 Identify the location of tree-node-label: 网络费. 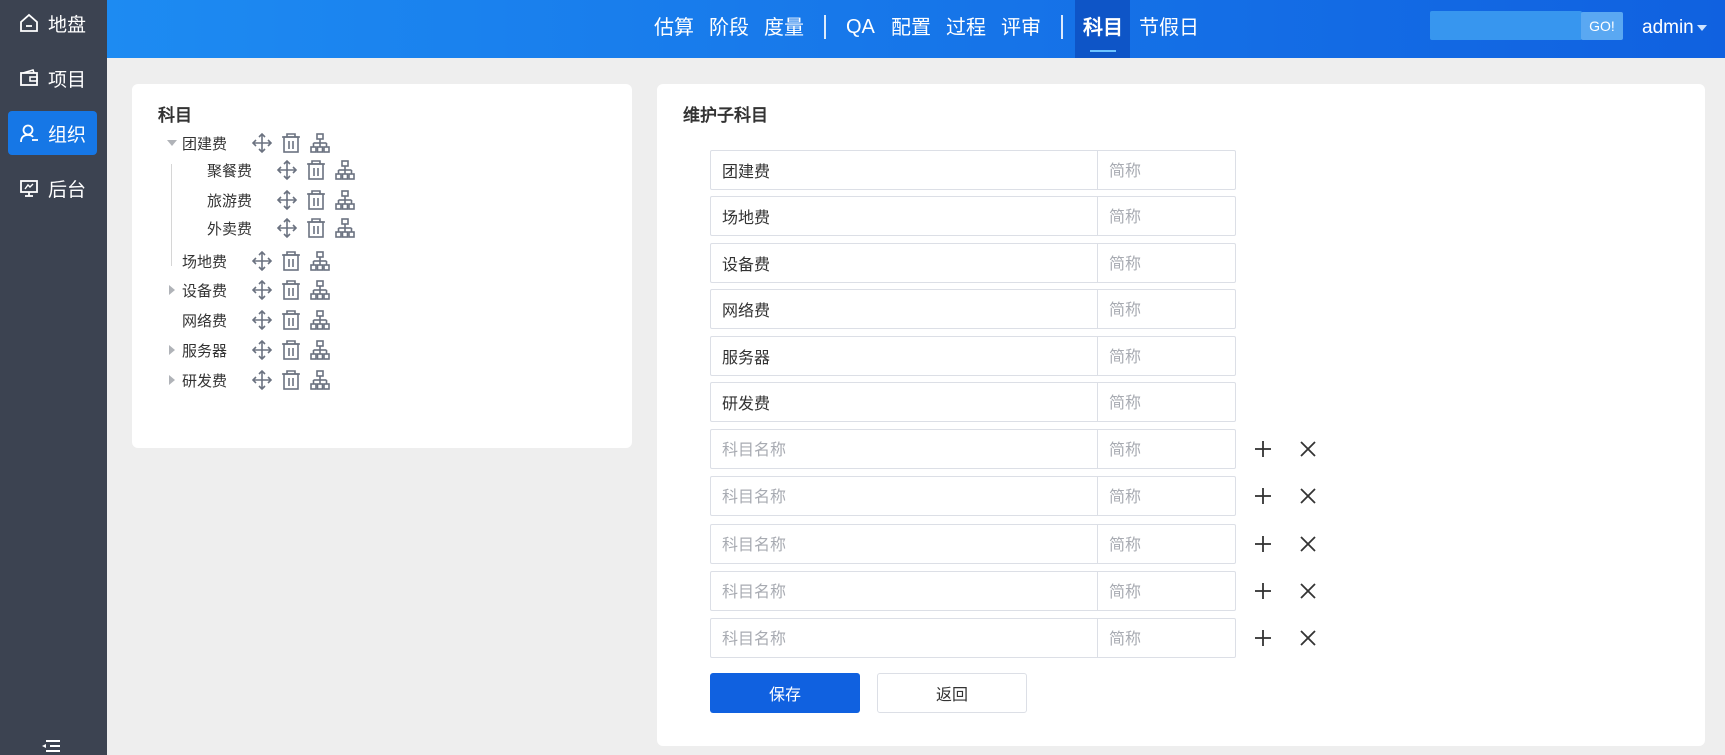
(213, 320).